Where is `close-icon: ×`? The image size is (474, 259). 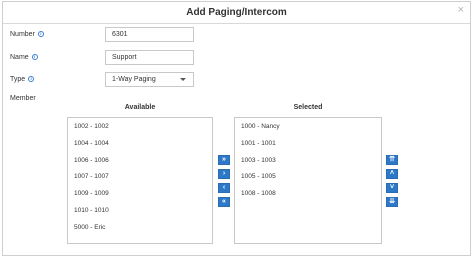
close-icon: × is located at coordinates (461, 10).